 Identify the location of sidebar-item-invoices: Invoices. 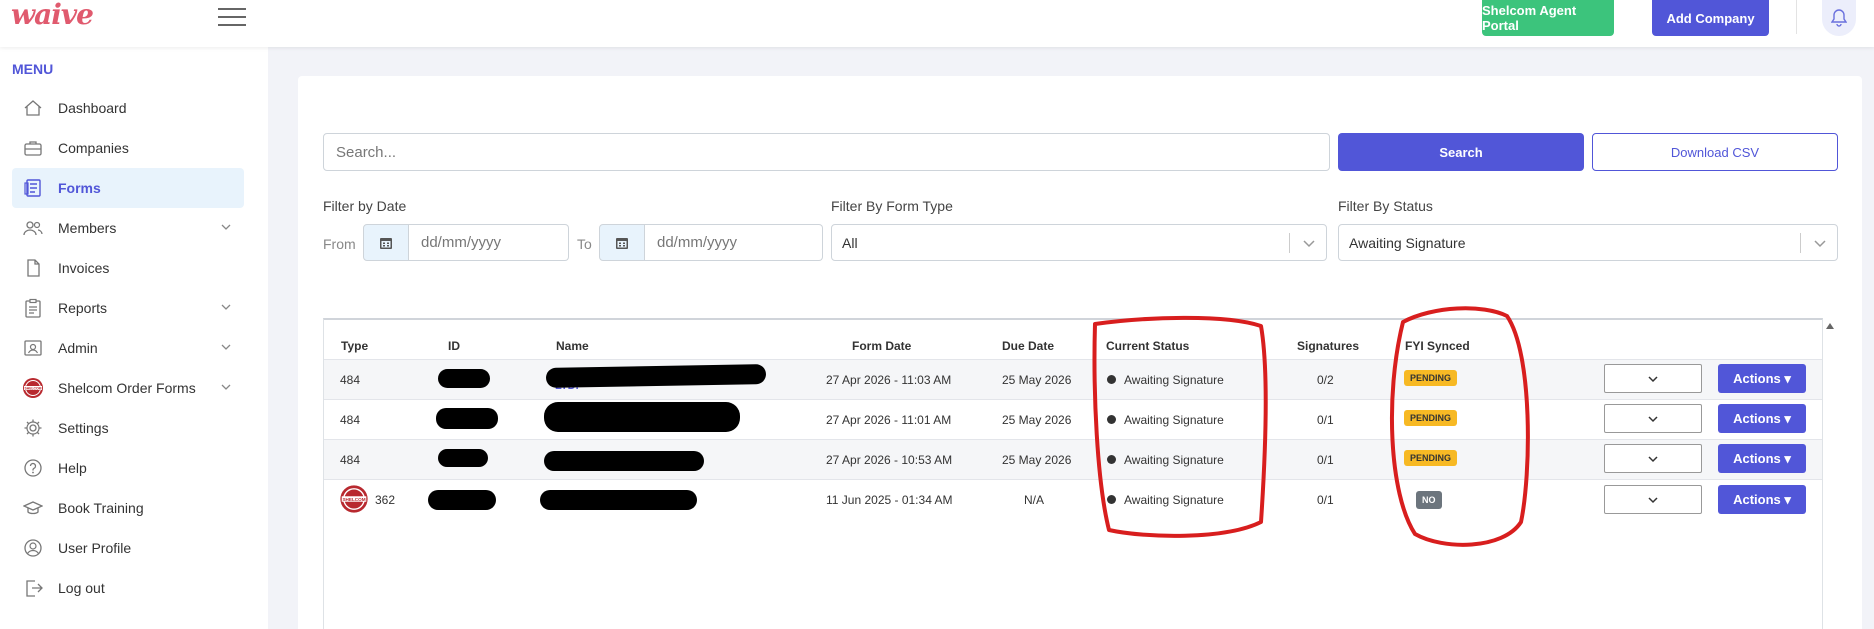
(128, 268).